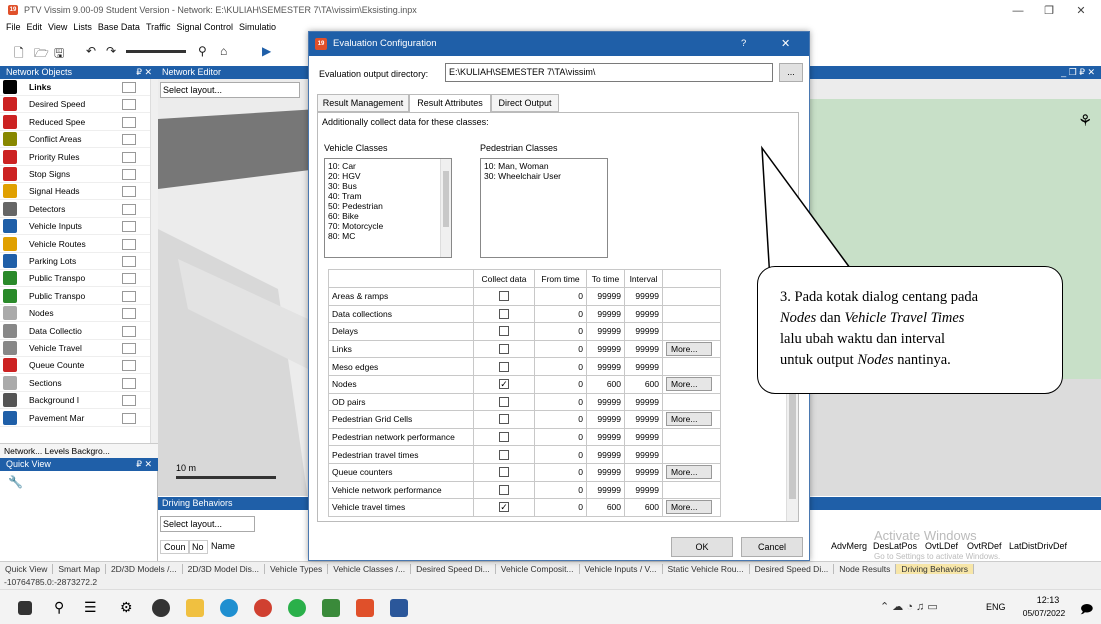 The image size is (1101, 624). Describe the element at coordinates (525, 103) in the screenshot. I see `tab-direct-output: Direct Output` at that location.